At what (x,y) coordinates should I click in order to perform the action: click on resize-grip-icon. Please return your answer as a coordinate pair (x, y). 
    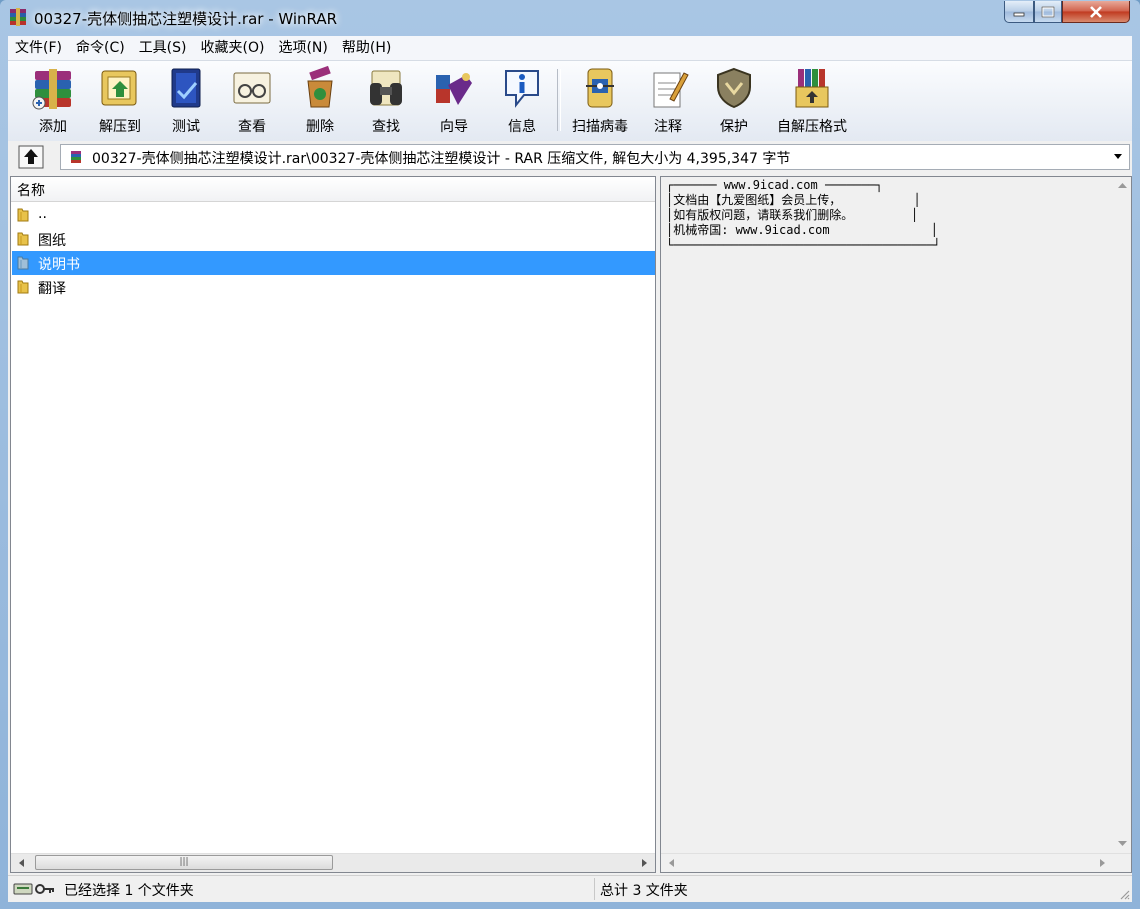
    Looking at the image, I should click on (1124, 894).